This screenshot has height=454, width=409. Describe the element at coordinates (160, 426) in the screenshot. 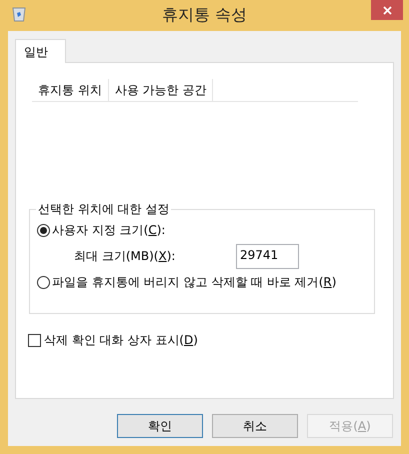

I see `dialog-button: 확인` at that location.